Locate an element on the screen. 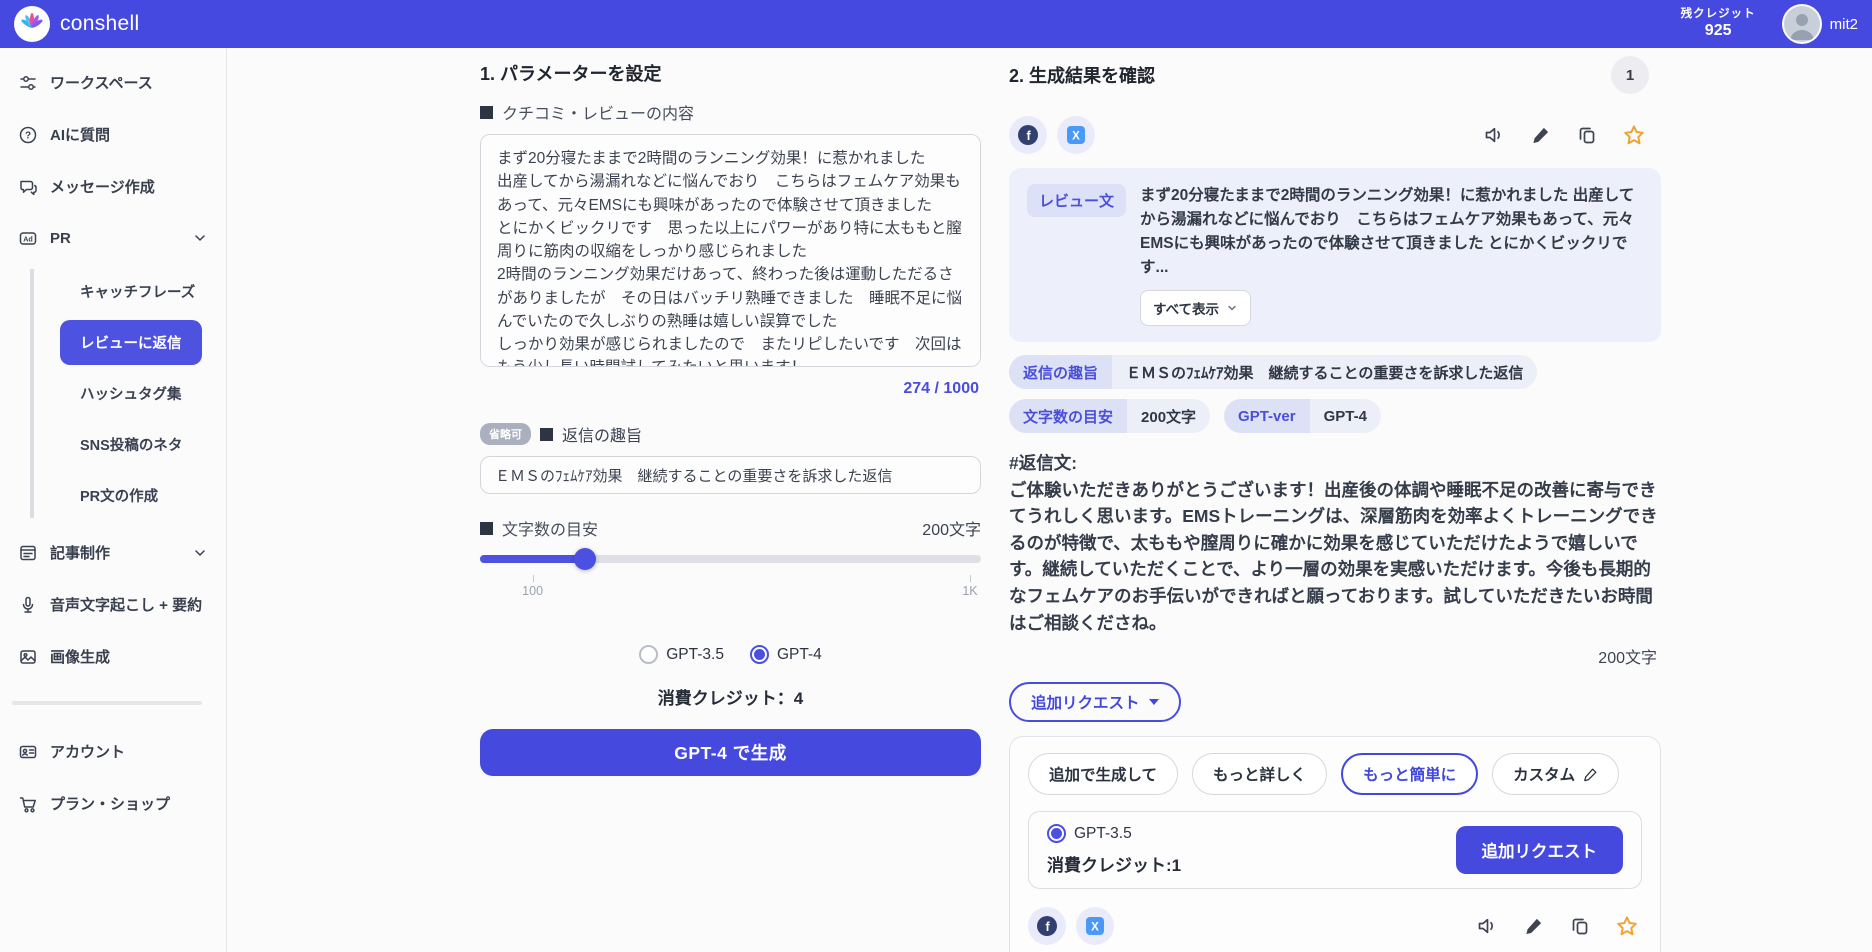 This screenshot has height=952, width=1872. sub-request-button: 追加リクエスト is located at coordinates (1539, 850).